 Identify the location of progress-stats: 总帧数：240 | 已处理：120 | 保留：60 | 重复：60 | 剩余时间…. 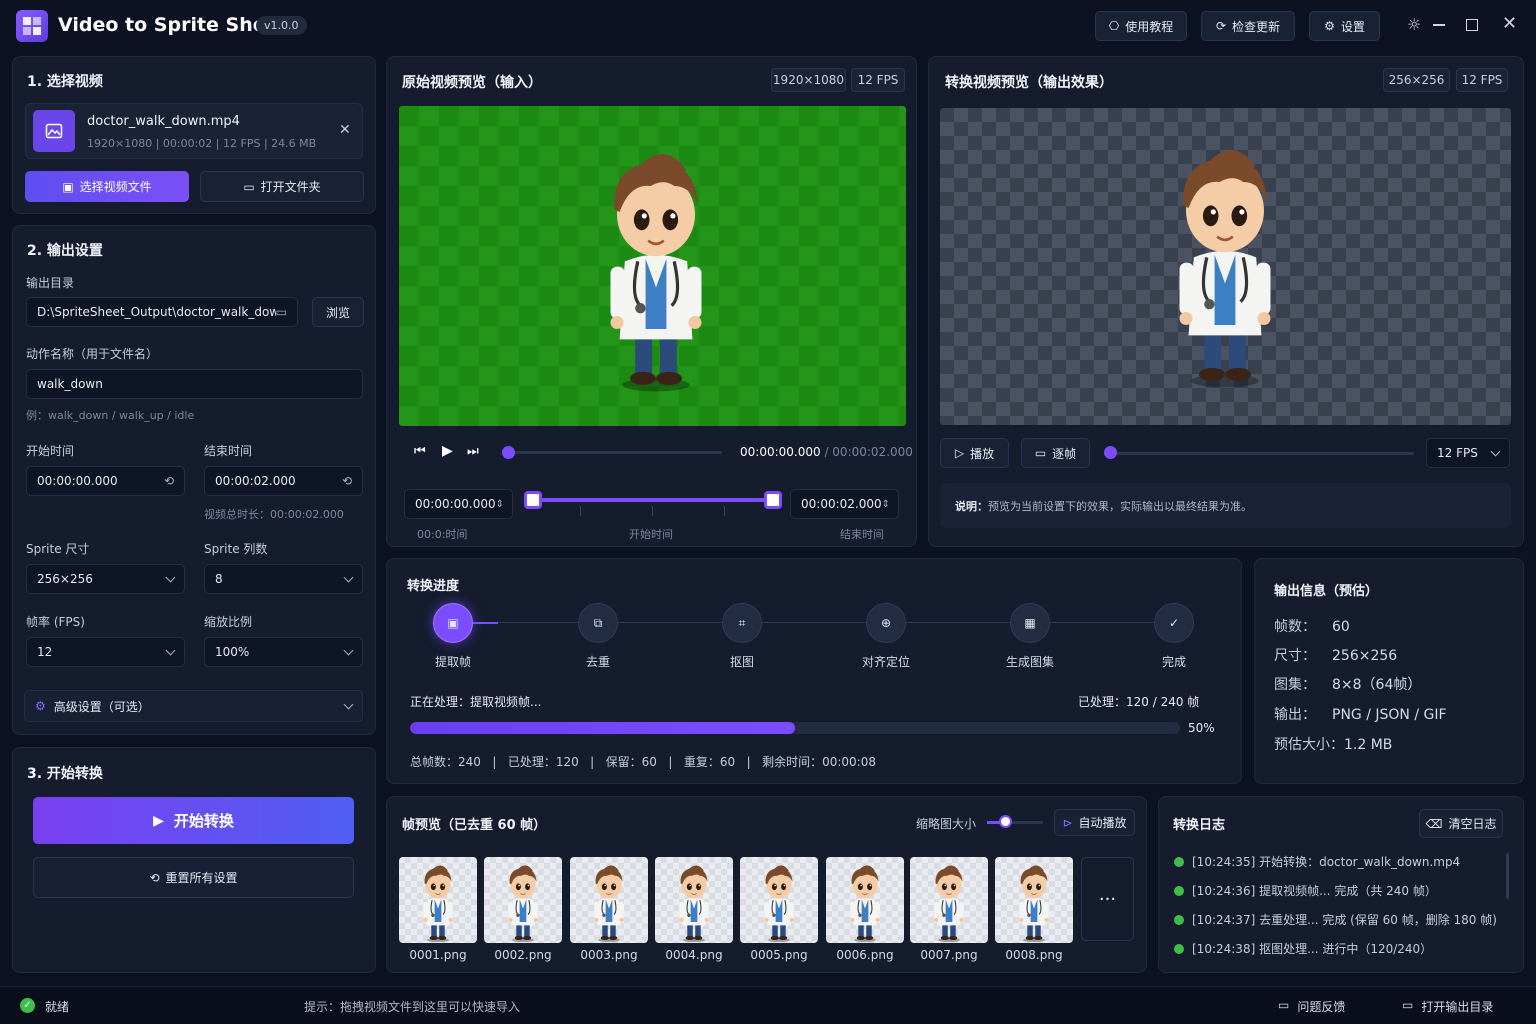
(643, 762).